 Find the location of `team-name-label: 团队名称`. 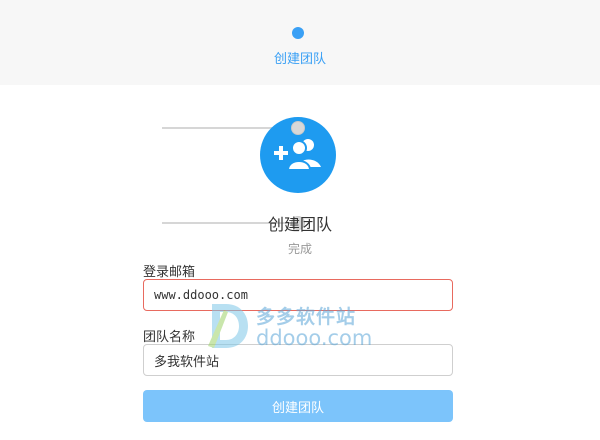

team-name-label: 团队名称 is located at coordinates (169, 337).